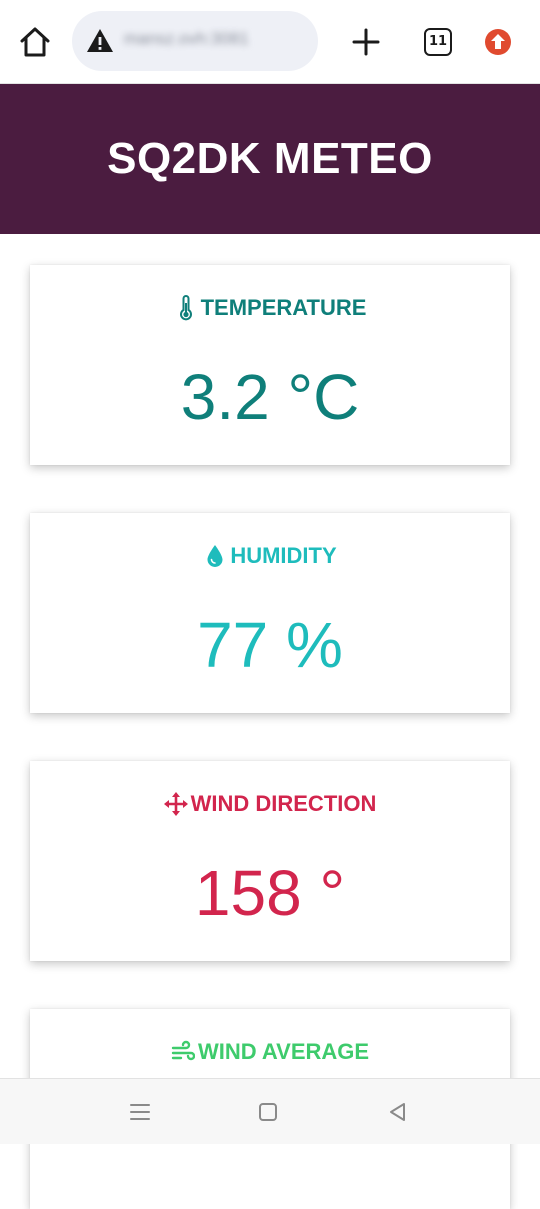  I want to click on card-header: WIND AVERAGE, so click(270, 1055).